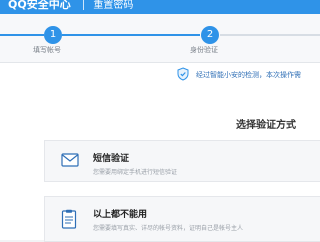 This screenshot has width=320, height=242. I want to click on option-title: 短信验证, so click(111, 159).